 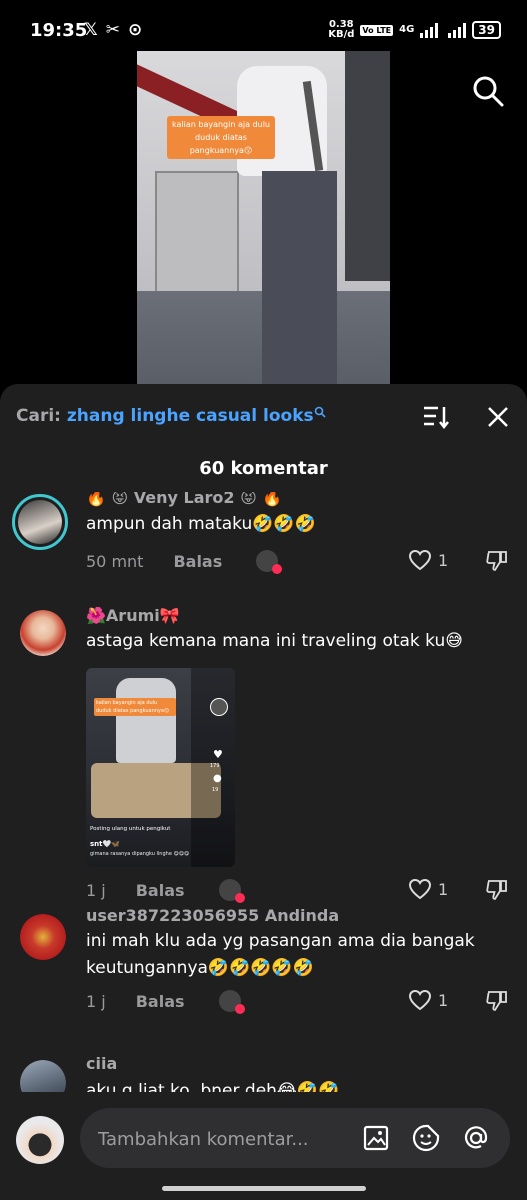 I want to click on image-icon, so click(x=376, y=1138).